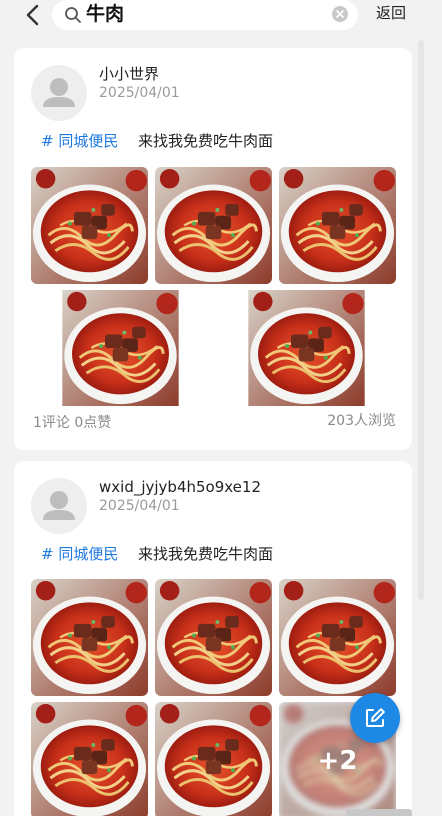 The height and width of the screenshot is (816, 442). I want to click on edit-icon, so click(375, 717).